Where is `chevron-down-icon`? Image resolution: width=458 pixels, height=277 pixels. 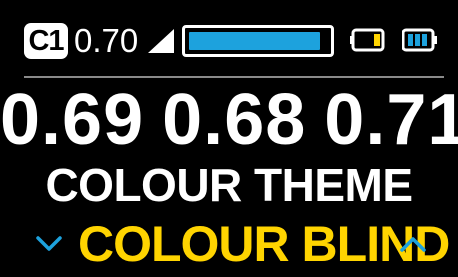
chevron-down-icon is located at coordinates (49, 244).